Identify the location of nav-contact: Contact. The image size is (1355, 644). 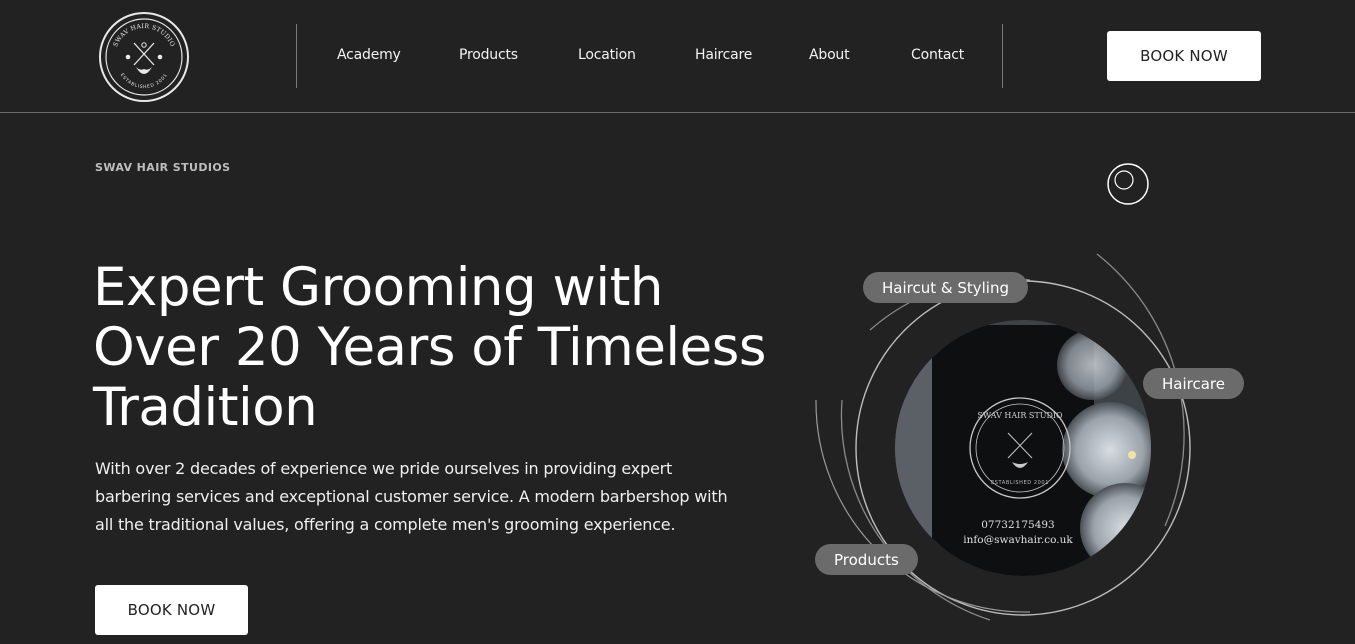
(937, 55).